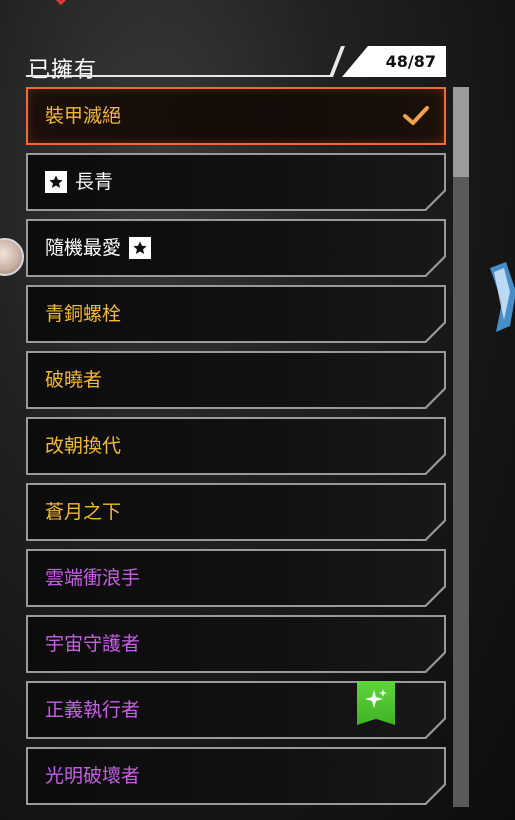  I want to click on title-underline, so click(178, 76).